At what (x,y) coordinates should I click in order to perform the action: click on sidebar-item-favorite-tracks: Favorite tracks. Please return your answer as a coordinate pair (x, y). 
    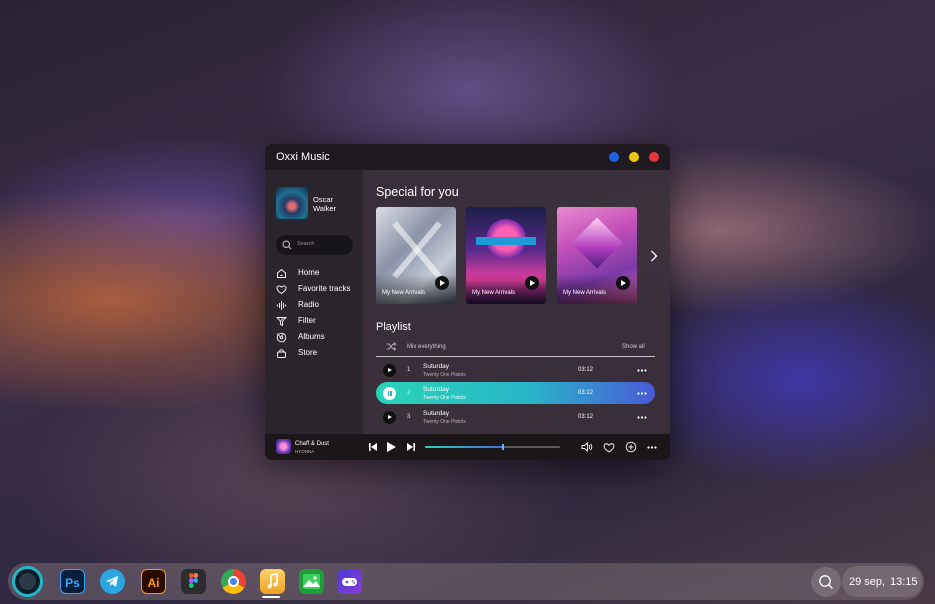
    Looking at the image, I should click on (316, 289).